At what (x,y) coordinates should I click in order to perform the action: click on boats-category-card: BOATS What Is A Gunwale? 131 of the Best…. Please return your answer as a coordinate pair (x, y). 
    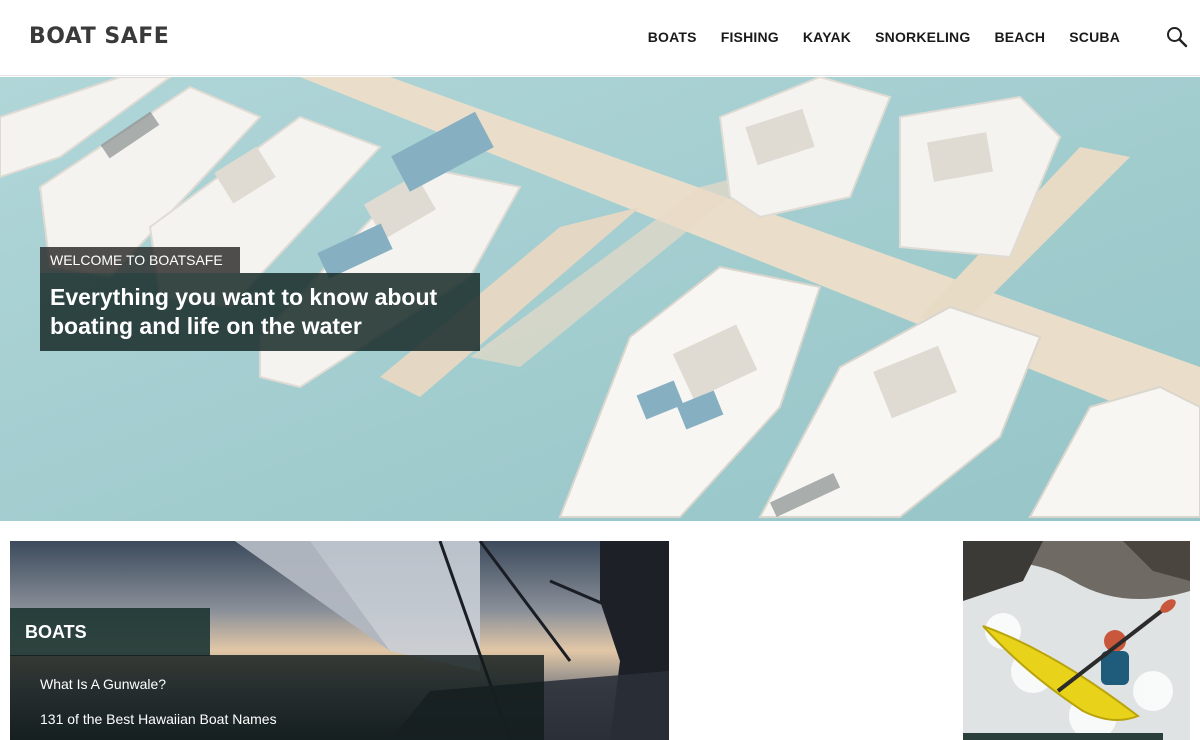
    Looking at the image, I should click on (339, 640).